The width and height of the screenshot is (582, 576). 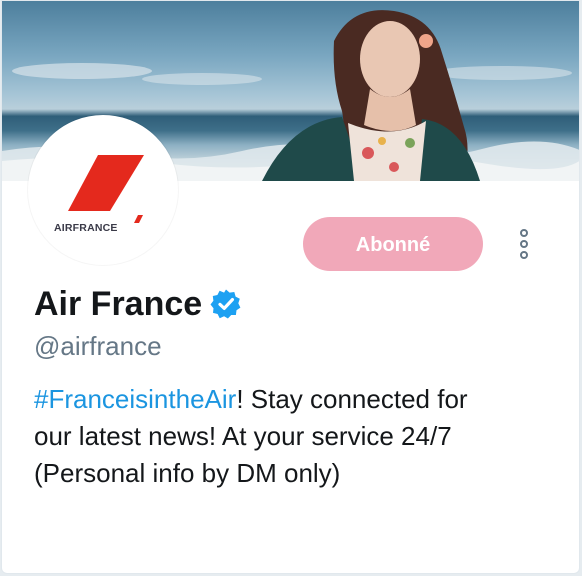 I want to click on profile-avatar: AIRFRANCE, so click(x=103, y=190).